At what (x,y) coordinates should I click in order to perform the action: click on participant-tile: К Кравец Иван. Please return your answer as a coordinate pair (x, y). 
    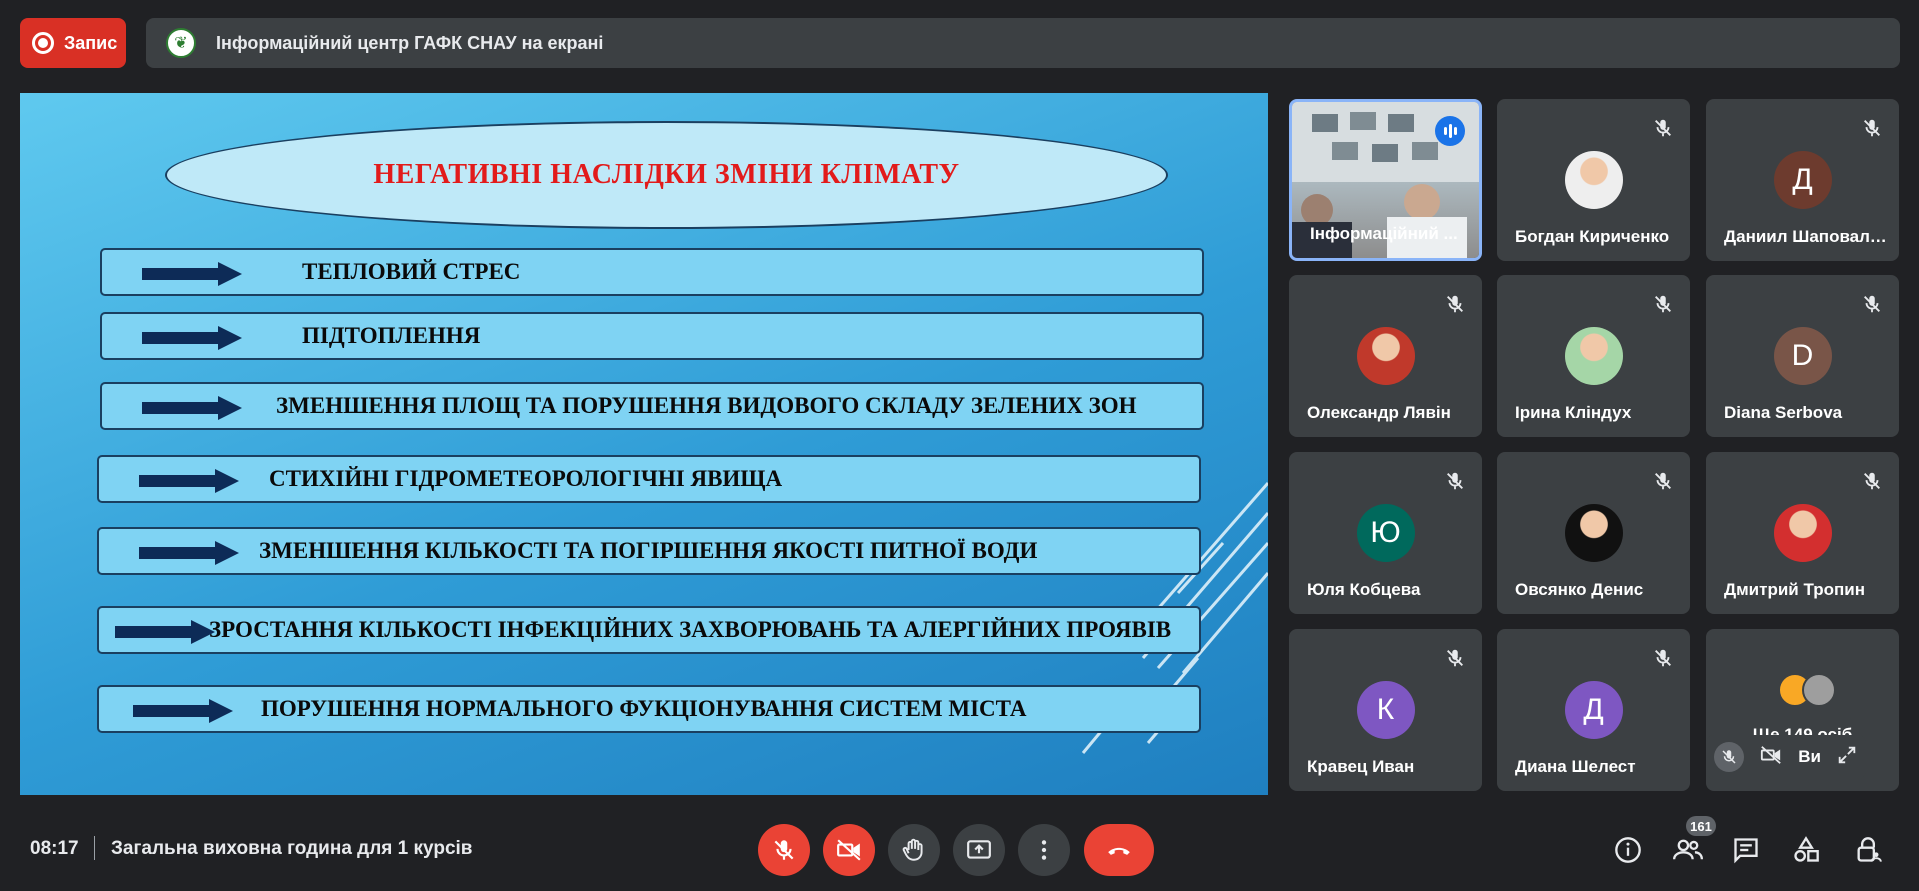
    Looking at the image, I should click on (1385, 710).